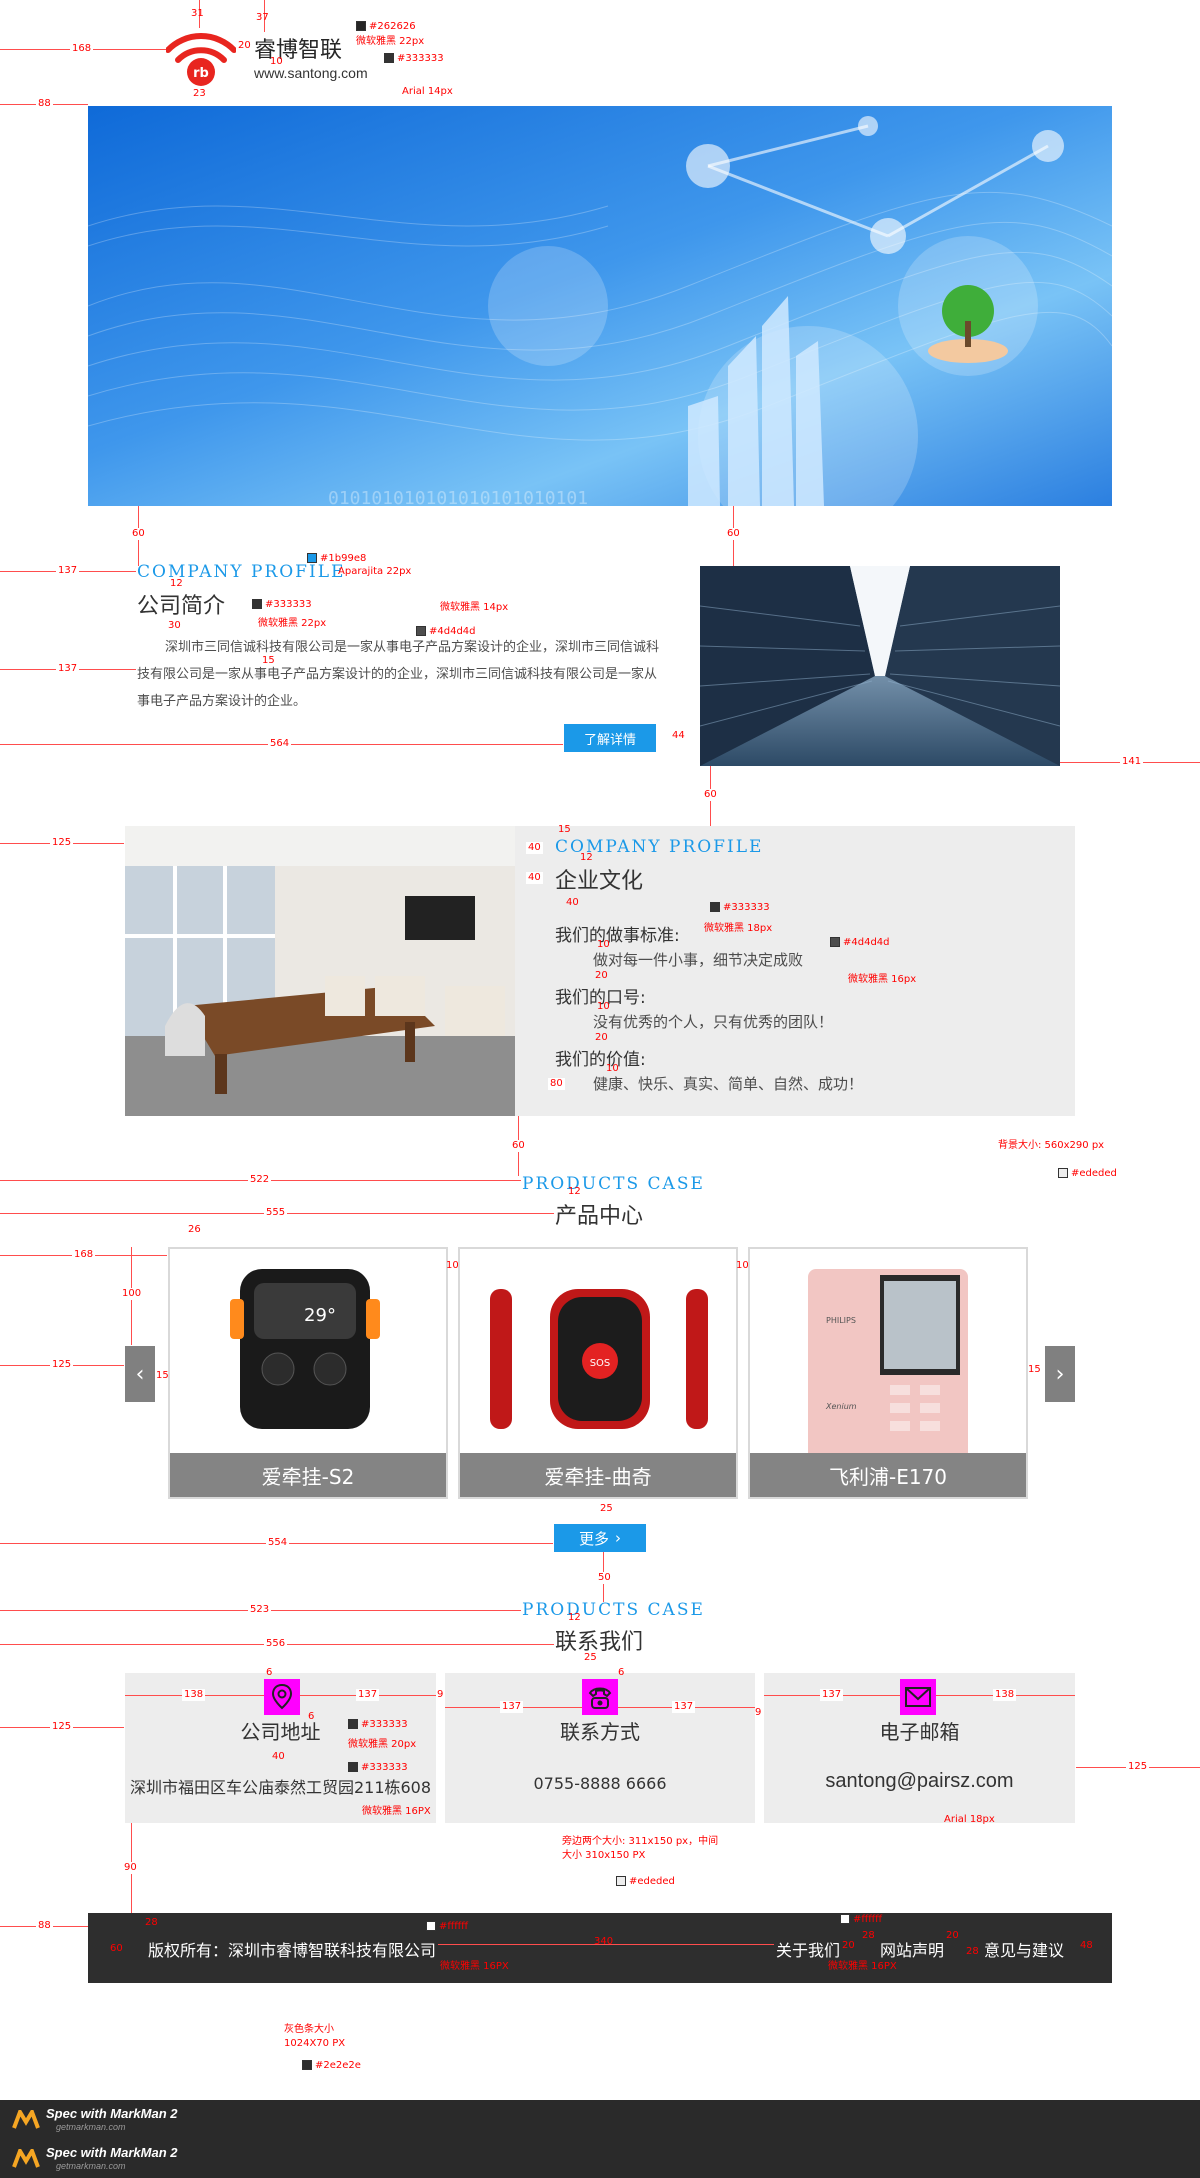 This screenshot has height=2178, width=1200. I want to click on product-card: 29° 爱牵挂-S2, so click(308, 1373).